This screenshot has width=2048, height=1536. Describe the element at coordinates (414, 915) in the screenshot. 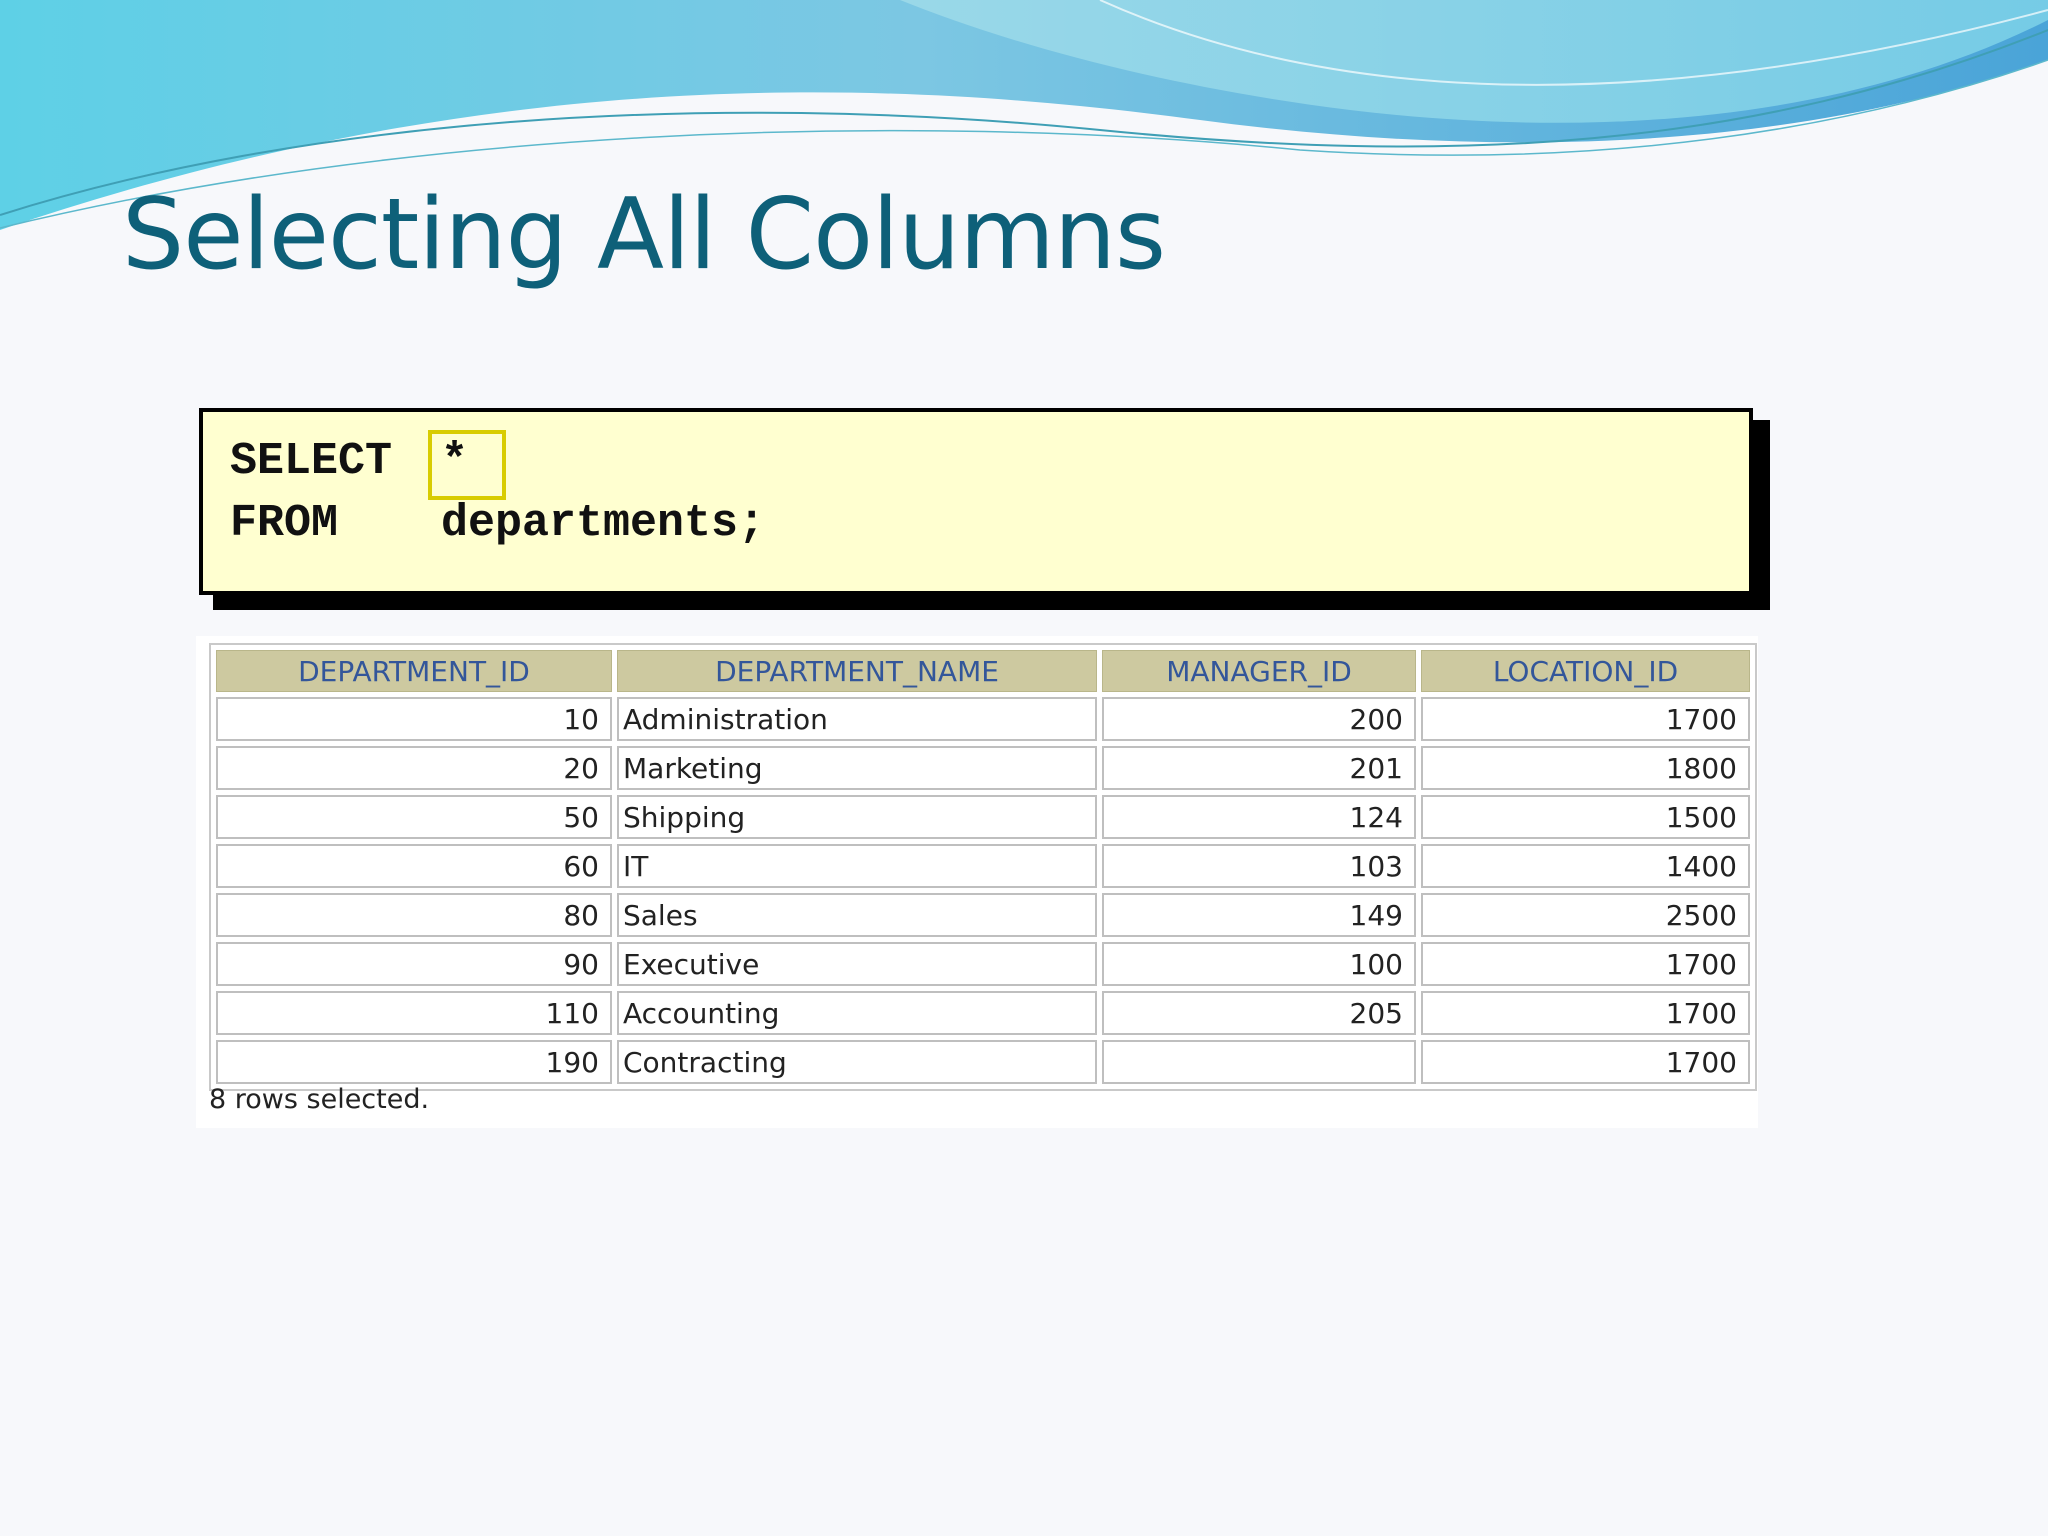

I see `cell-department-id: 80` at that location.